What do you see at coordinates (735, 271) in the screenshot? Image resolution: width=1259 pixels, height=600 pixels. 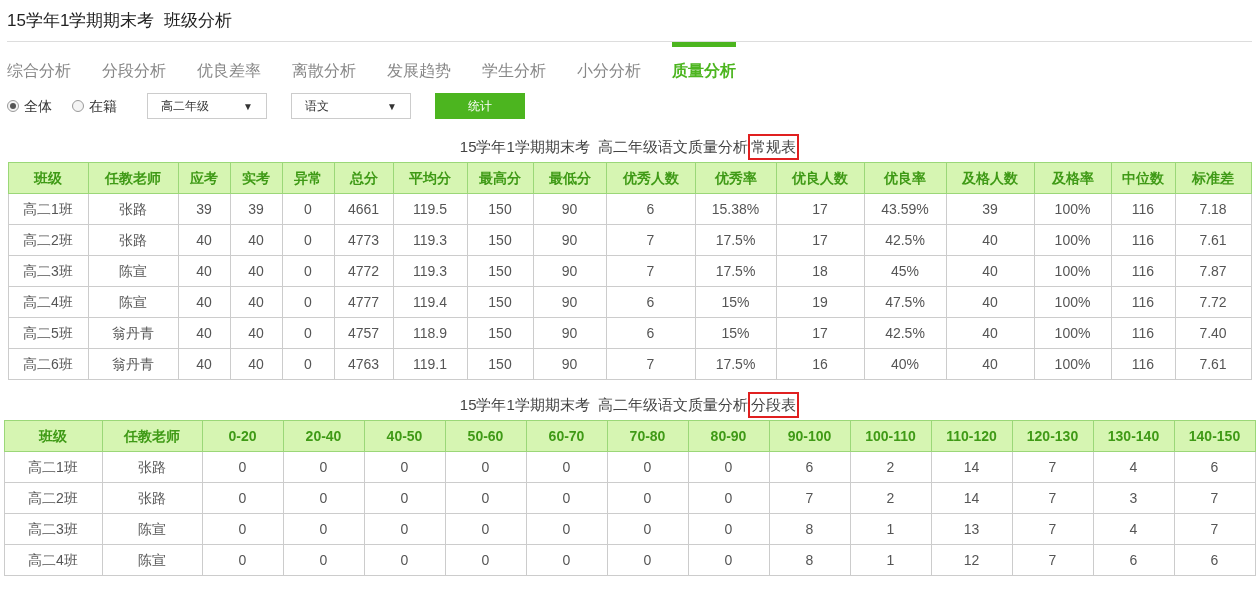 I see `table-cell: 17.5%` at bounding box center [735, 271].